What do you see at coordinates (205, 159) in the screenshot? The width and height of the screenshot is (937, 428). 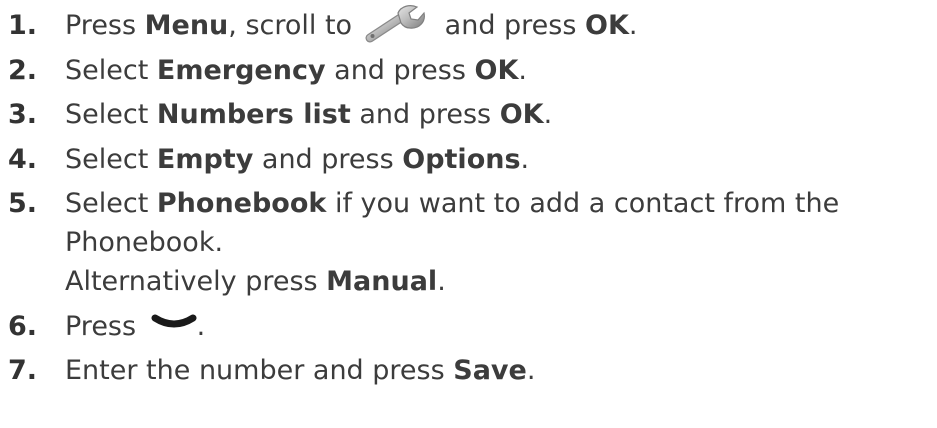 I see `empty-keyword: Empty` at bounding box center [205, 159].